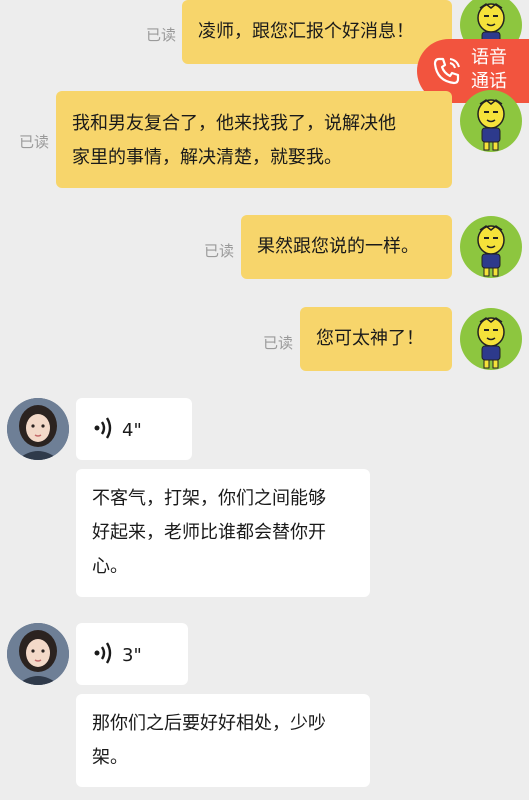 This screenshot has height=800, width=529. I want to click on message-text-line: 我和男友复合了，他来找我了，说解决他, so click(234, 123).